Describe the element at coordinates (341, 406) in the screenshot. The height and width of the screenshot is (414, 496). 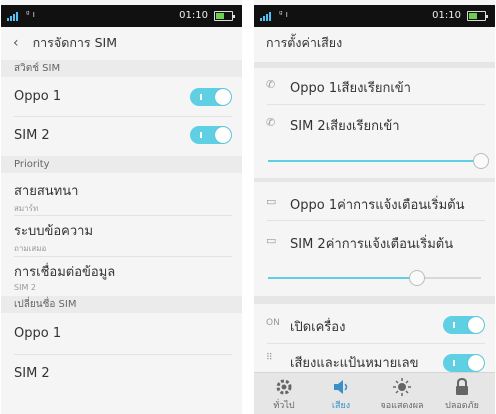
I see `nav-sound-label: เสียง` at that location.